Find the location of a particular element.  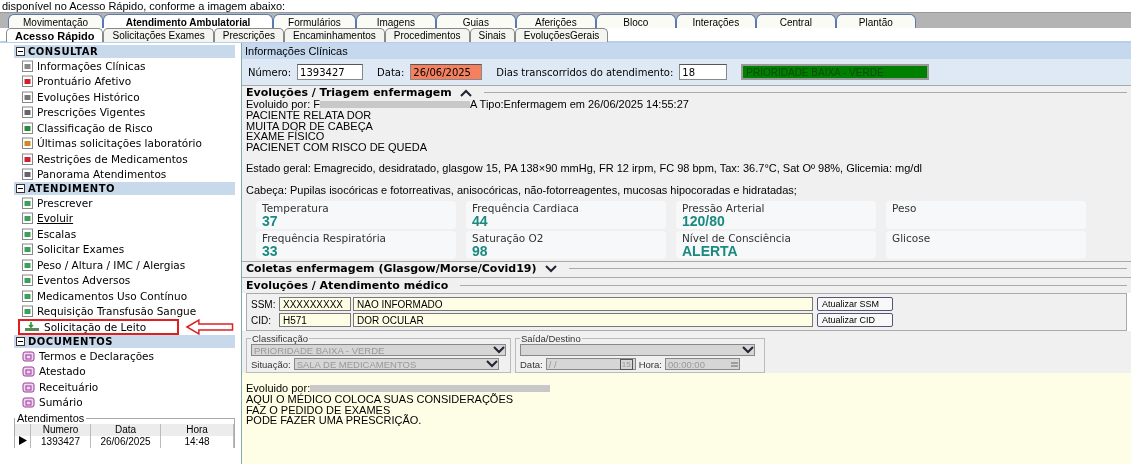

tab: EvoluçõesGerais is located at coordinates (561, 35).